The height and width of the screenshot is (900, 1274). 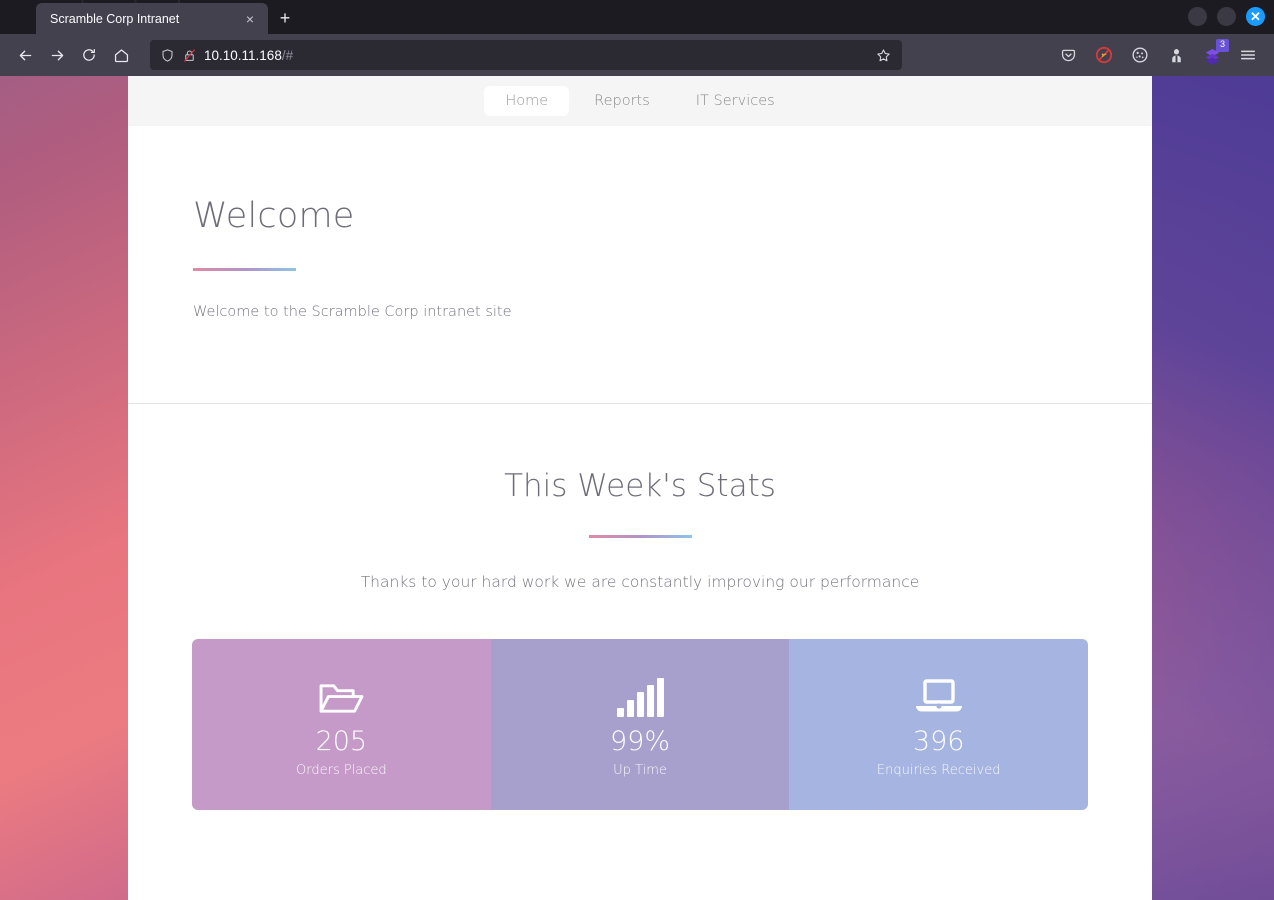 I want to click on close-window-button: ✕, so click(x=1255, y=16).